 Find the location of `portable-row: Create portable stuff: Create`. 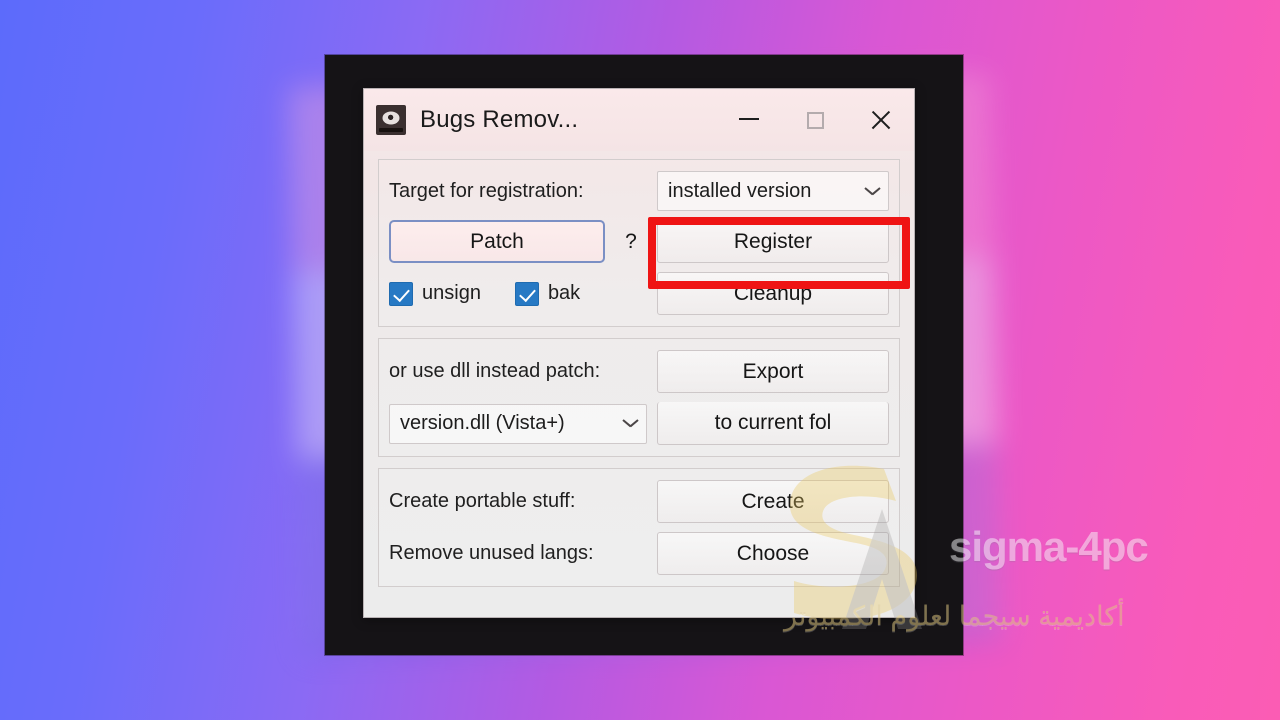

portable-row: Create portable stuff: Create is located at coordinates (639, 501).